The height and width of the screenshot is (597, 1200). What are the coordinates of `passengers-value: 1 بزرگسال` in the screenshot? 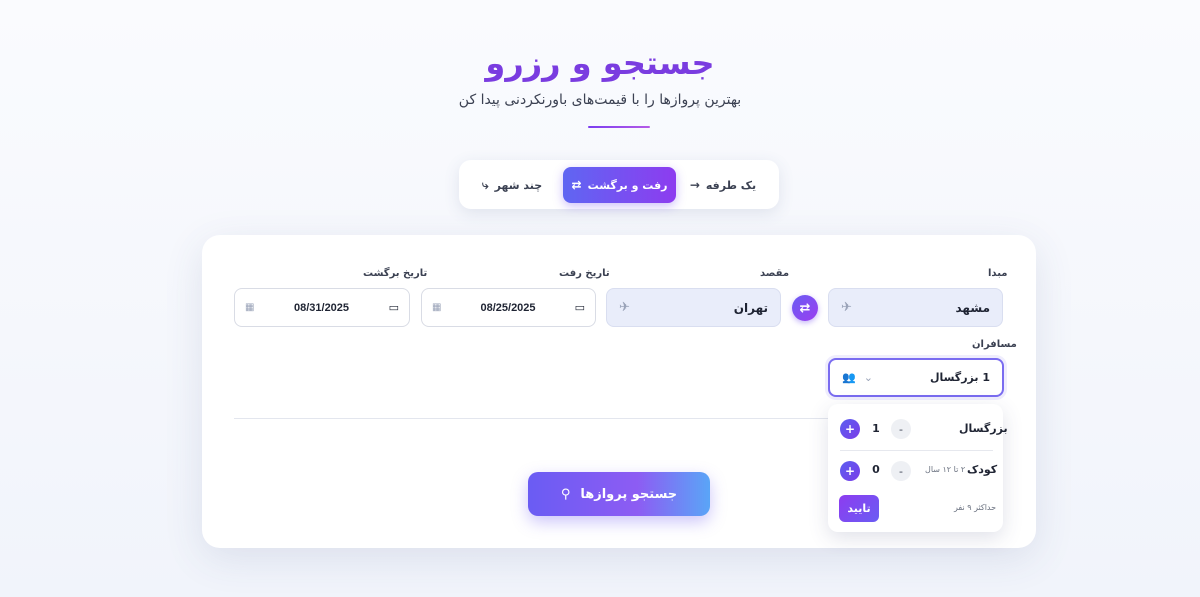 It's located at (959, 377).